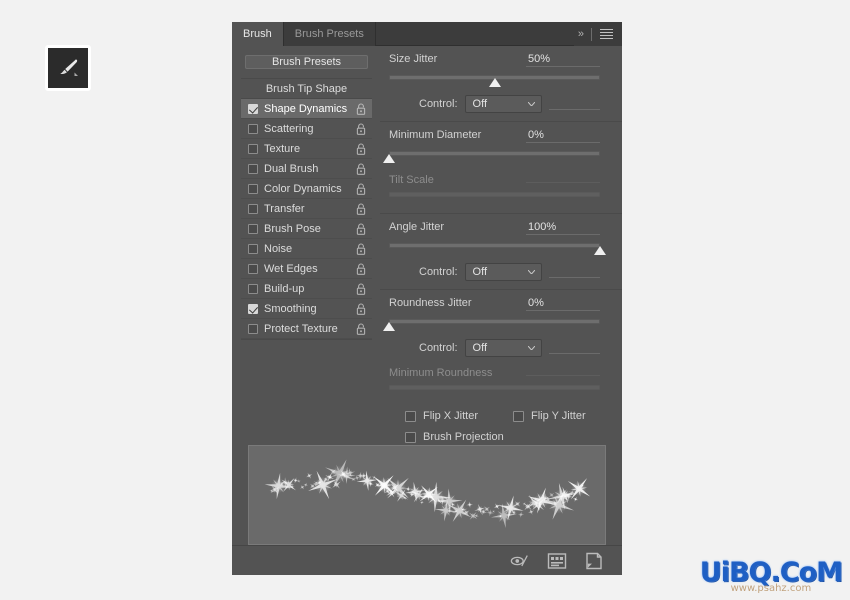 This screenshot has width=850, height=600. I want to click on brush-stroke-preview, so click(427, 495).